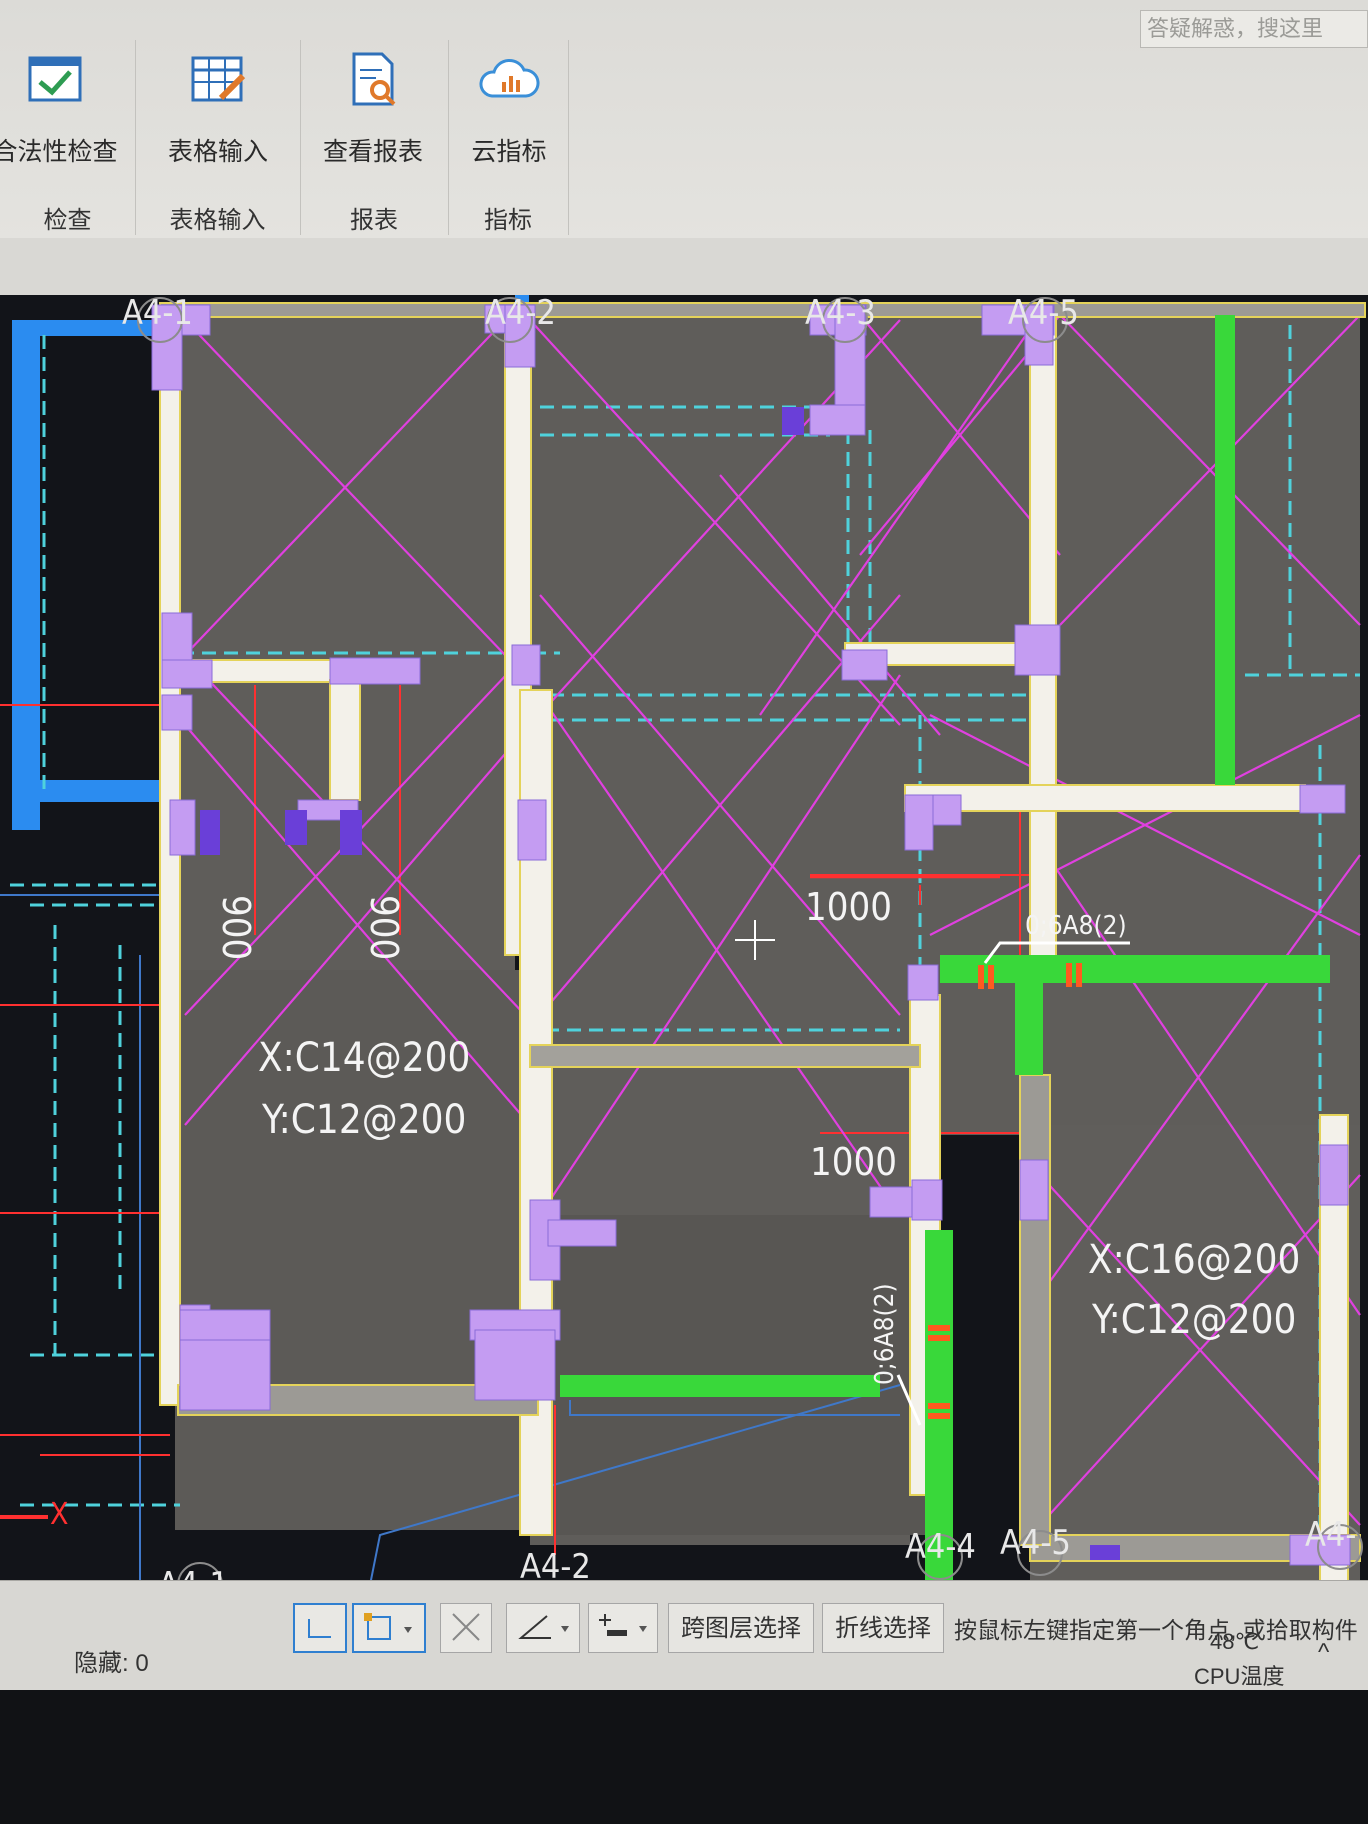  What do you see at coordinates (1035, 1543) in the screenshot?
I see `axis-label-bottom-5: A4-5` at bounding box center [1035, 1543].